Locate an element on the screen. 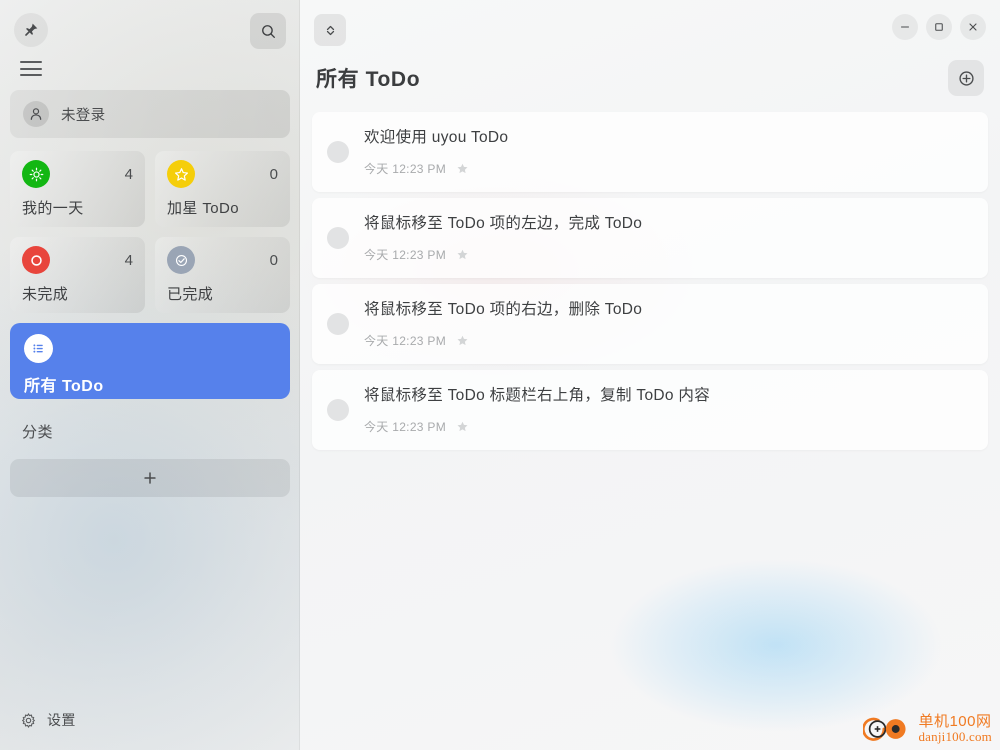  watermark-logo-icon is located at coordinates (885, 729).